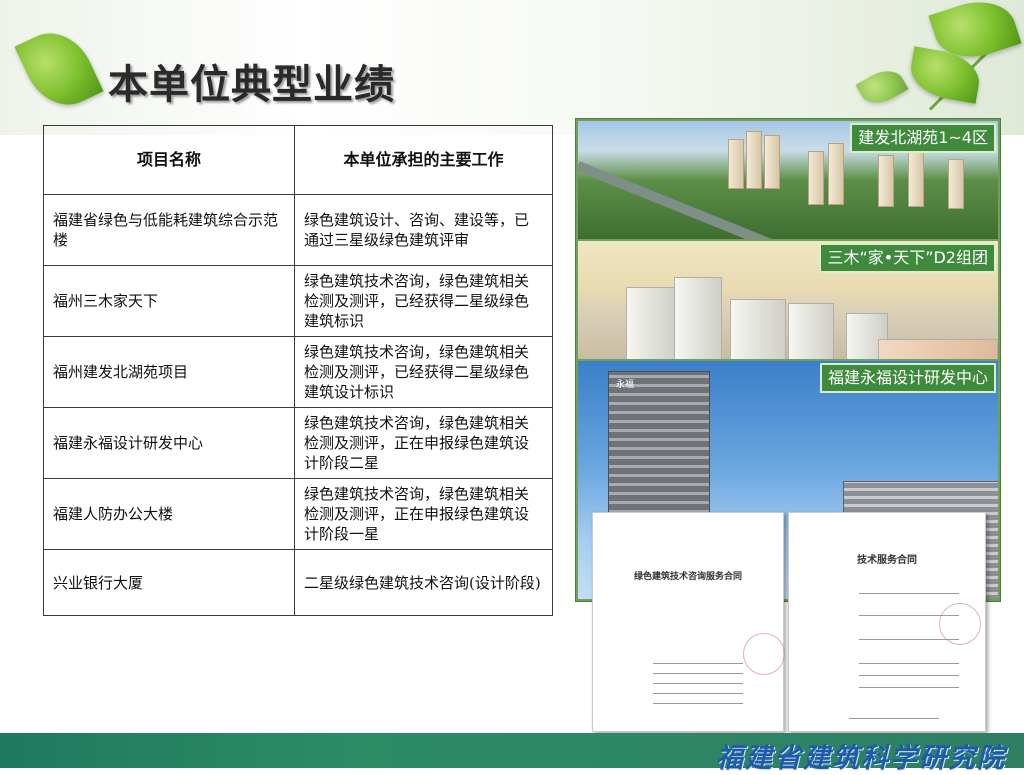 This screenshot has height=775, width=1024. What do you see at coordinates (688, 622) in the screenshot?
I see `contract-document-1: 绿色建筑技术咨询服务合同` at bounding box center [688, 622].